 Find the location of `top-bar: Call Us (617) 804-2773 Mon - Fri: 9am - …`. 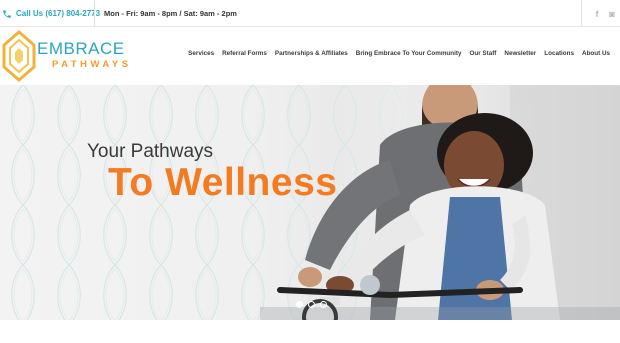

top-bar: Call Us (617) 804-2773 Mon - Fri: 9am - … is located at coordinates (310, 13).